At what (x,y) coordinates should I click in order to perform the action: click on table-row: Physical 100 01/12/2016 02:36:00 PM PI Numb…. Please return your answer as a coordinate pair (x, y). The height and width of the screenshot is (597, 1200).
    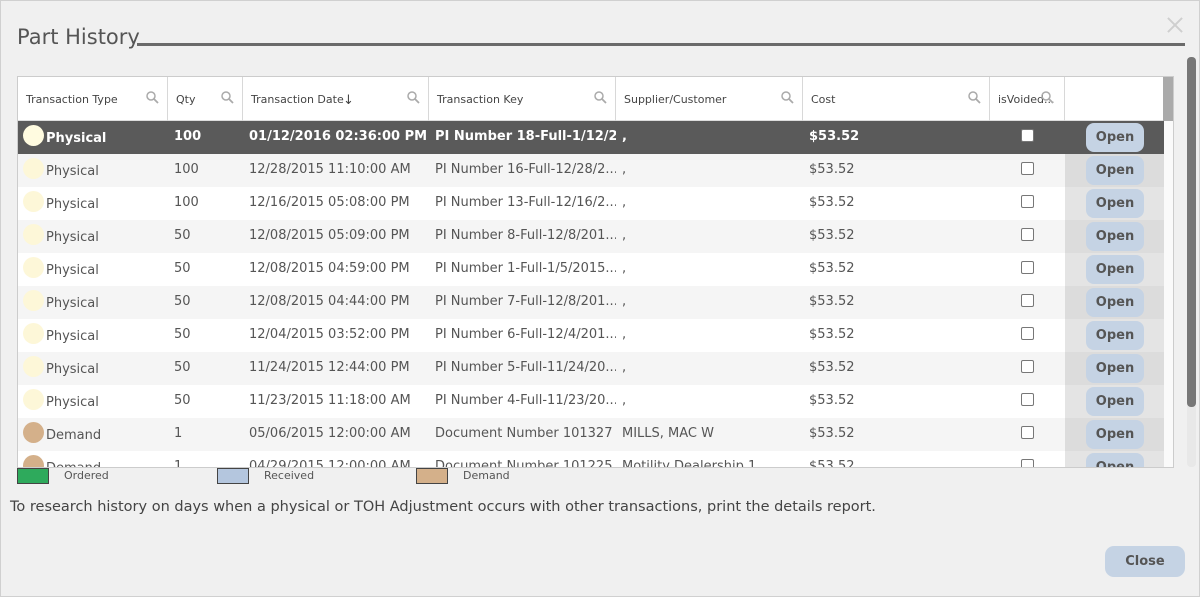
    Looking at the image, I should click on (591, 137).